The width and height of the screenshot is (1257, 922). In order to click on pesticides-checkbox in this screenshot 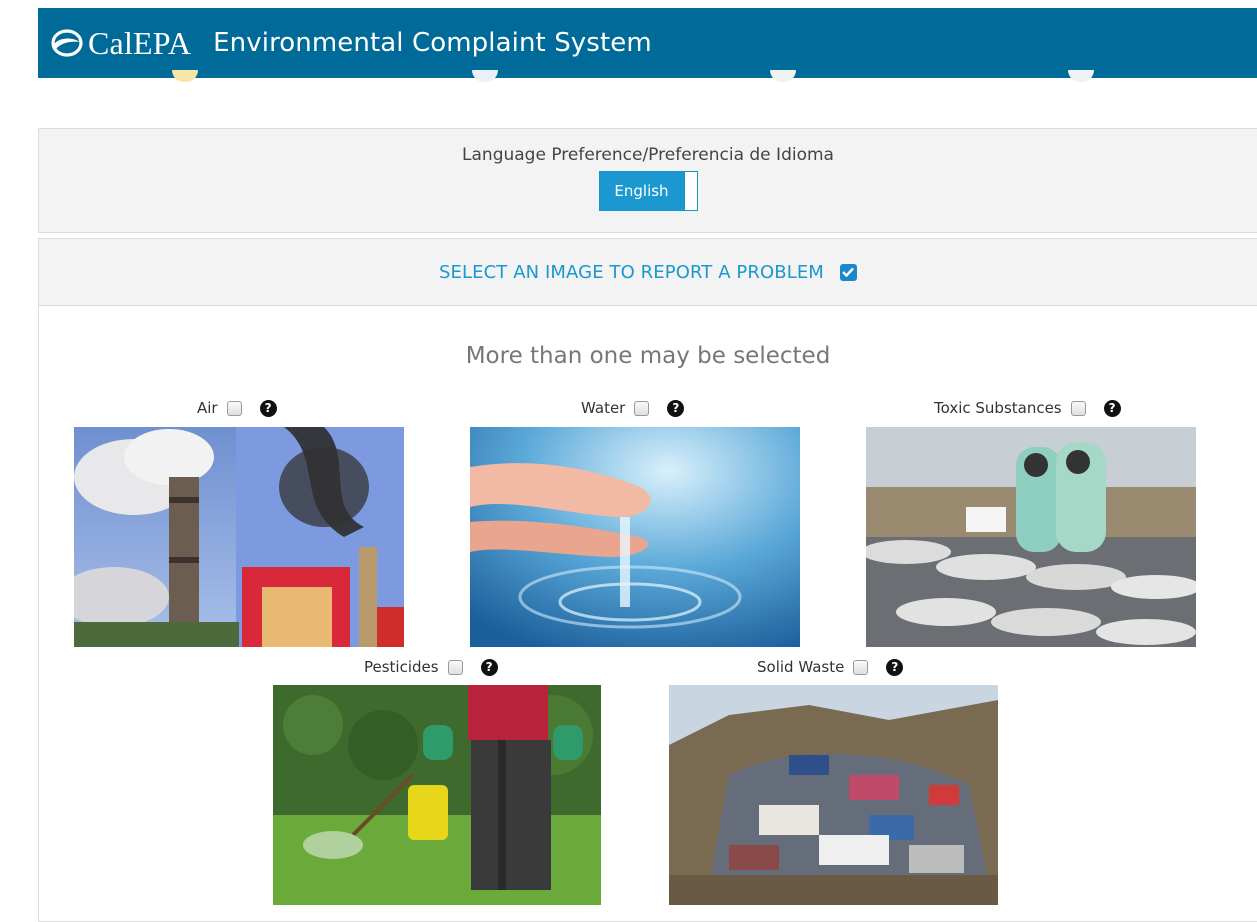, I will do `click(455, 667)`.